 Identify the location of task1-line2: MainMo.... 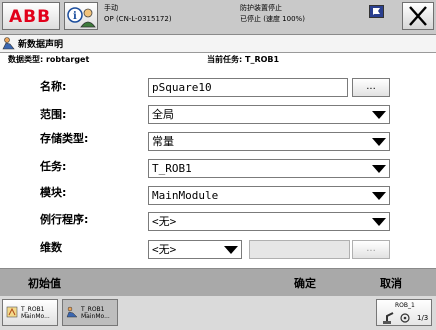
(35, 316).